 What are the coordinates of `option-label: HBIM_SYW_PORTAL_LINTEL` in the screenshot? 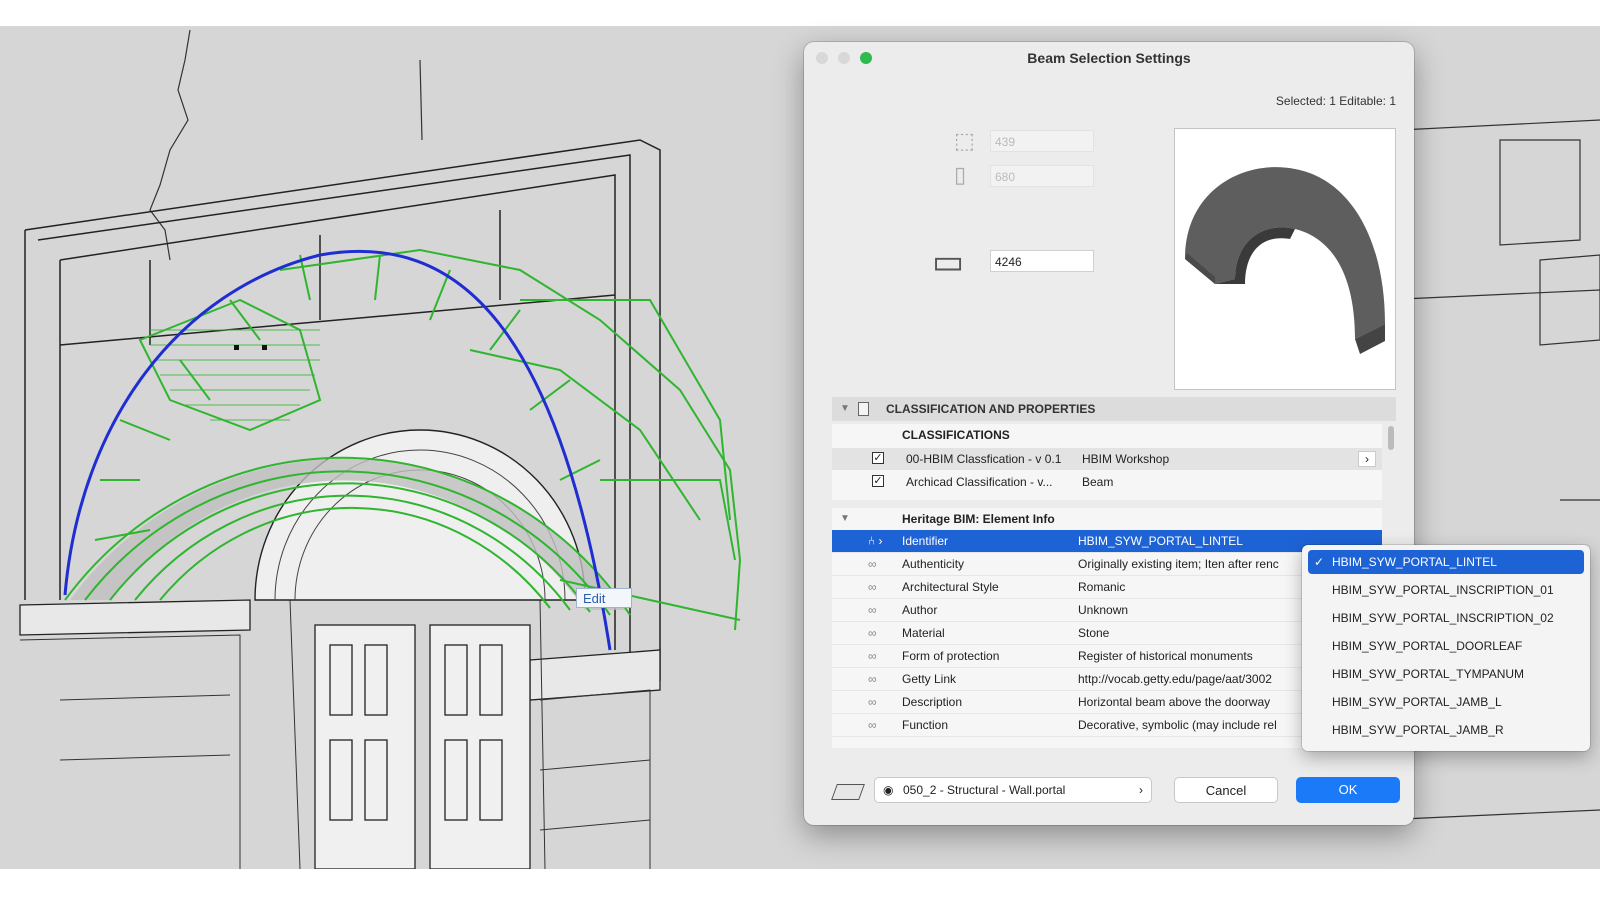 It's located at (1414, 562).